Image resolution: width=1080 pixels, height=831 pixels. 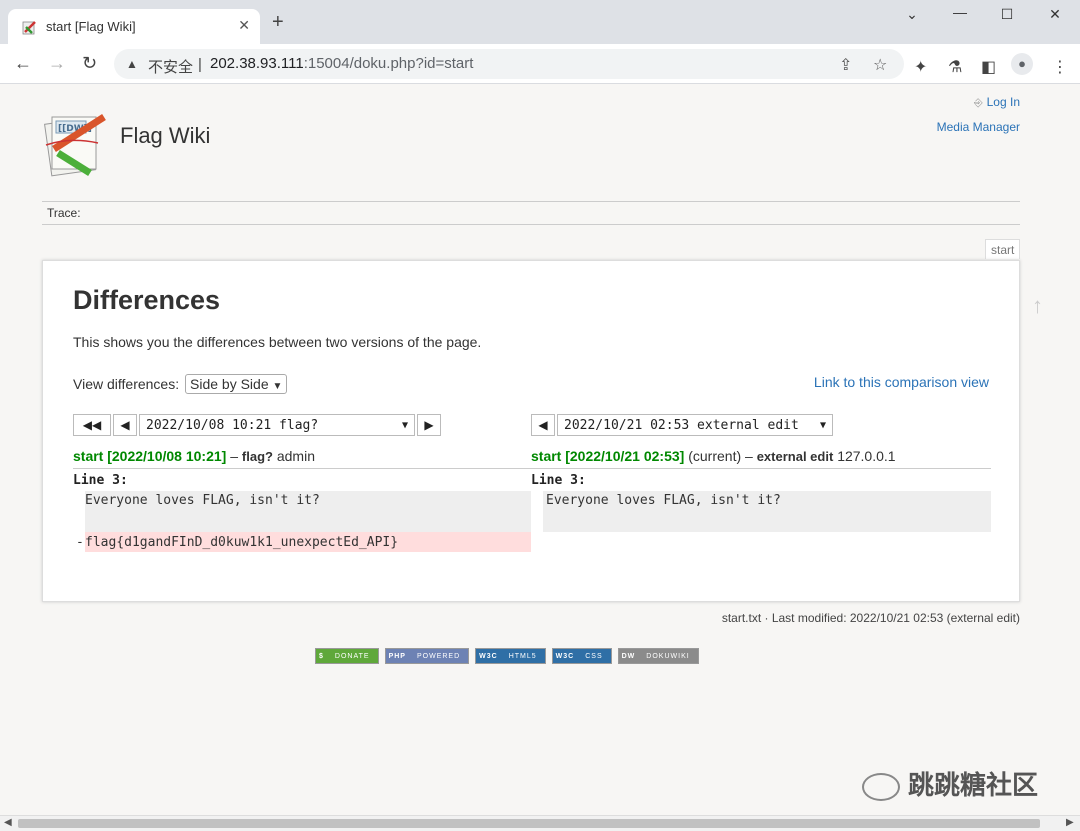 What do you see at coordinates (76, 145) in the screenshot?
I see `dokuwiki-logo: [[DW]]` at bounding box center [76, 145].